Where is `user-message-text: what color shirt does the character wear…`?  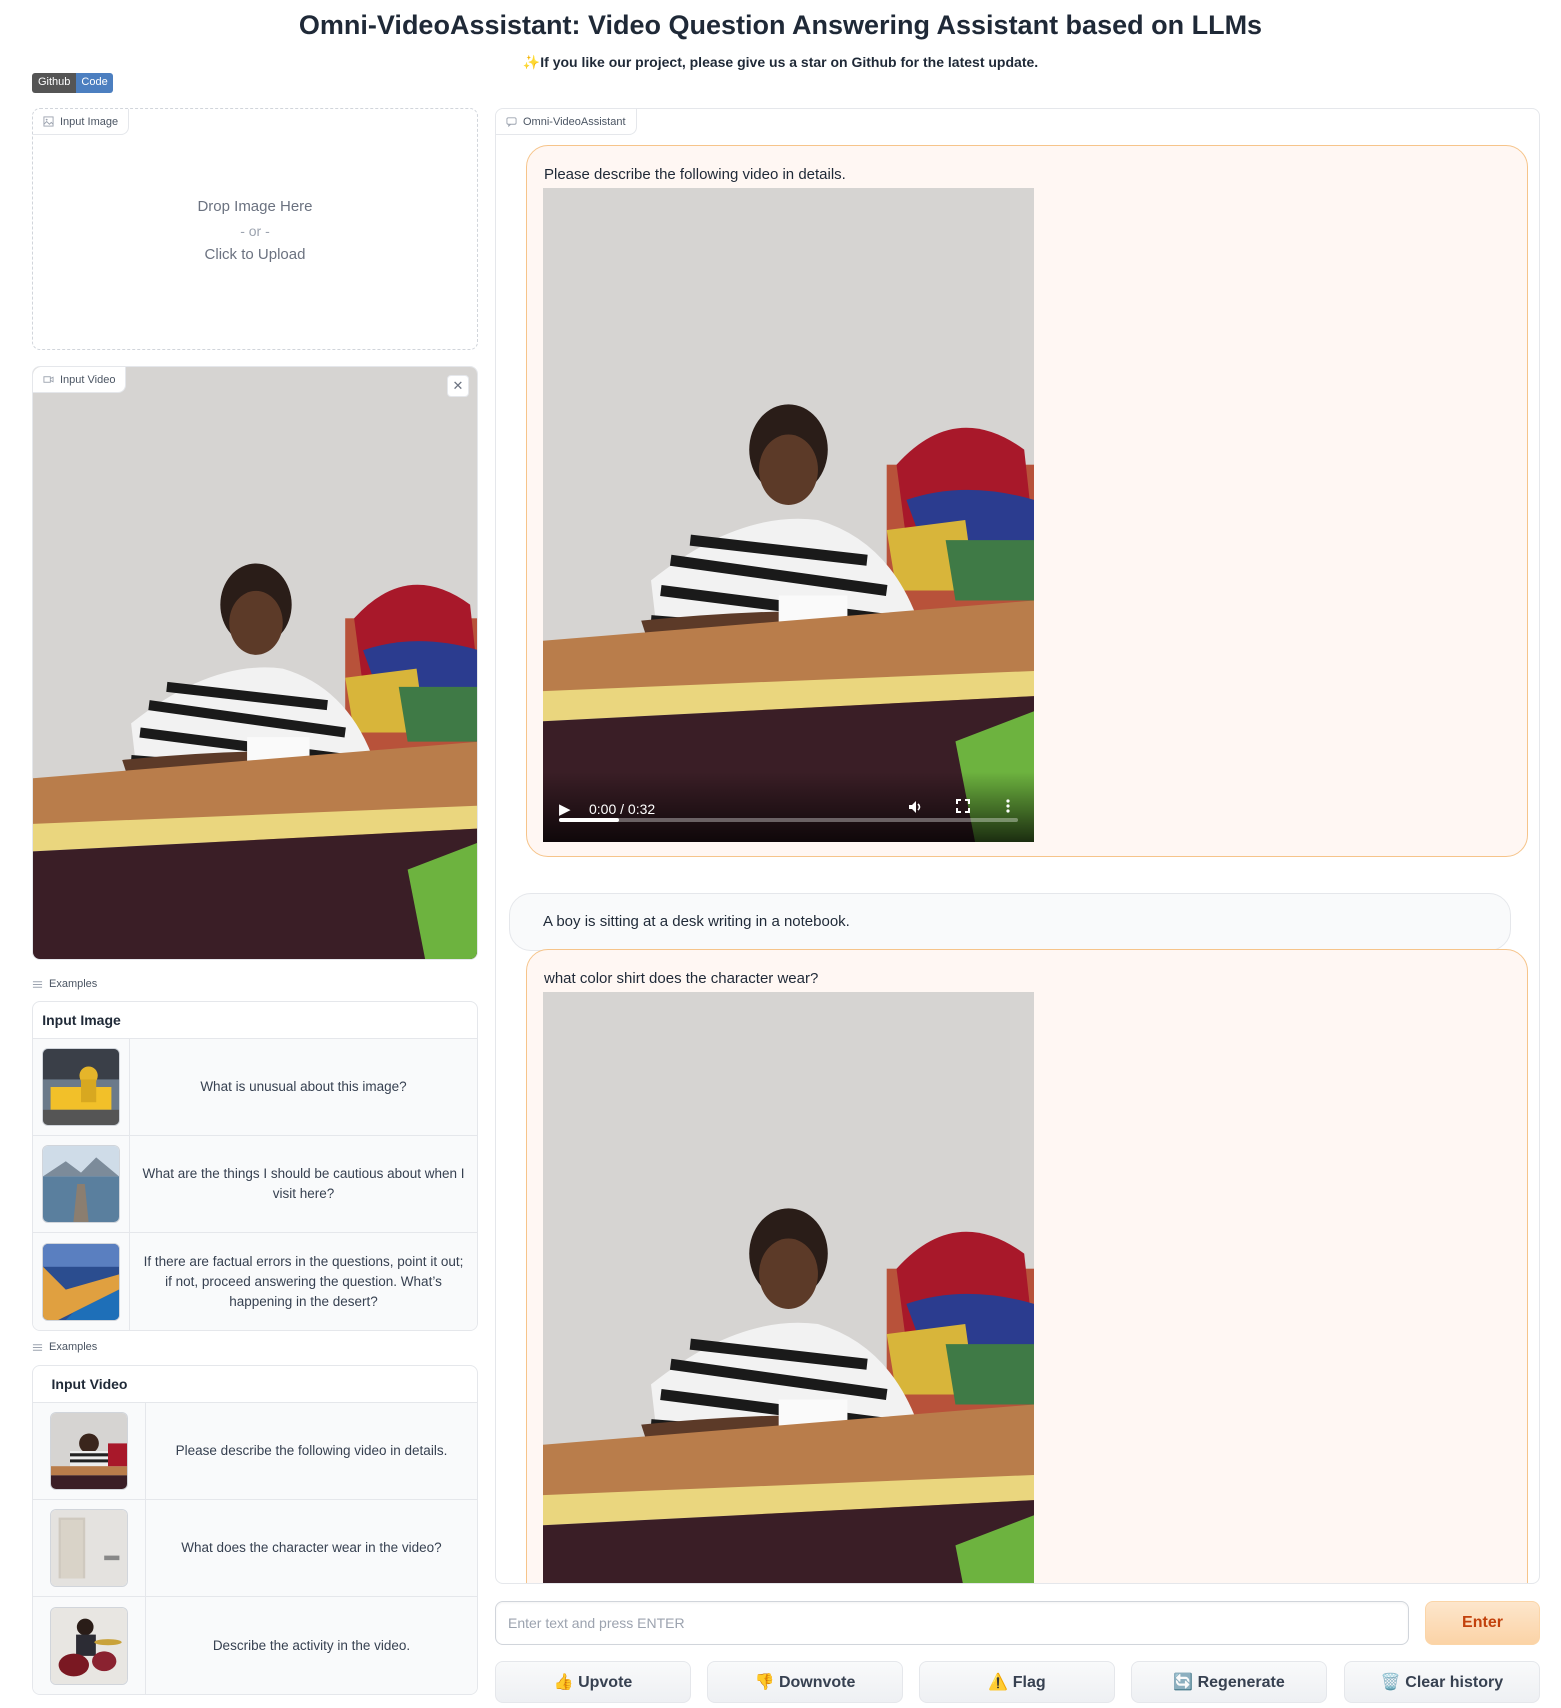 user-message-text: what color shirt does the character wear… is located at coordinates (681, 978).